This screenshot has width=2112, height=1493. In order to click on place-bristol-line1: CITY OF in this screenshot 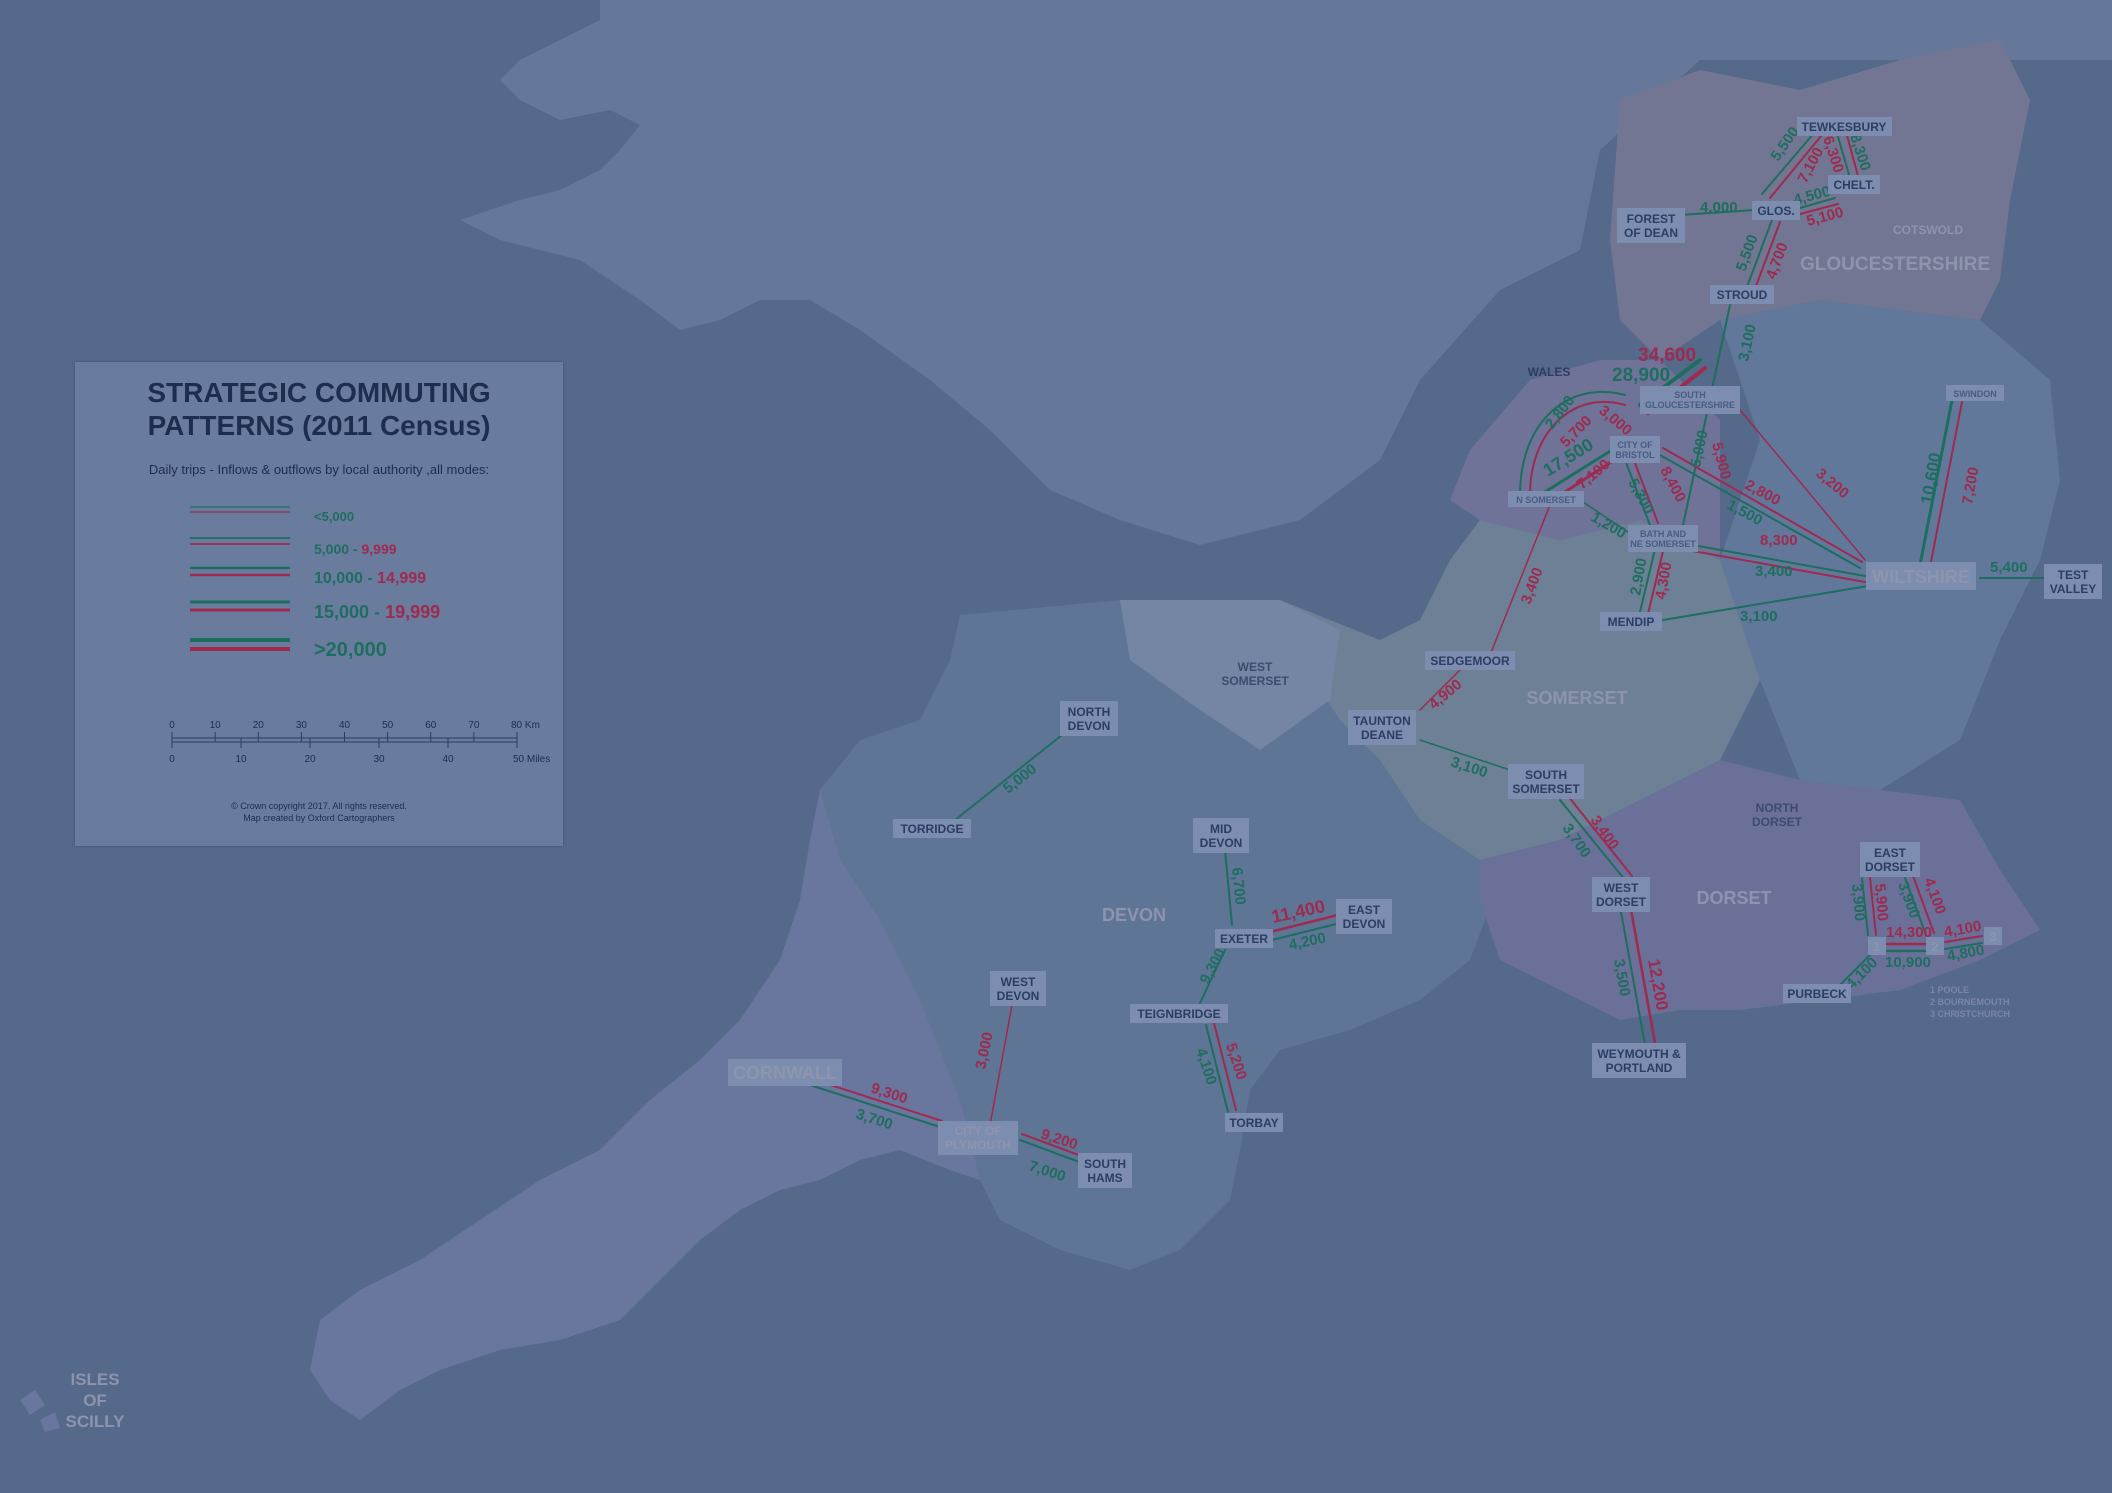, I will do `click(1635, 445)`.